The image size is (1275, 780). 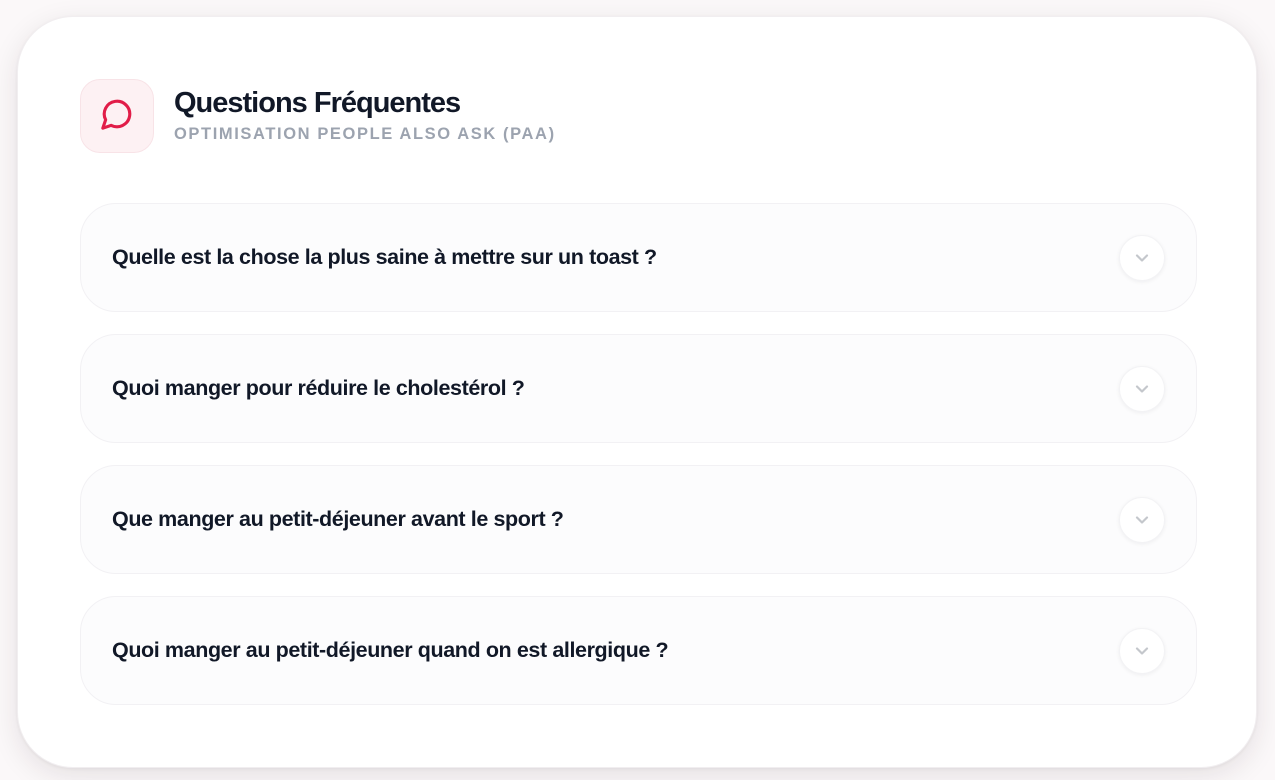 What do you see at coordinates (365, 133) in the screenshot?
I see `page-subtitle: OPTIMISATION PEOPLE ALSO ASK (PAA)` at bounding box center [365, 133].